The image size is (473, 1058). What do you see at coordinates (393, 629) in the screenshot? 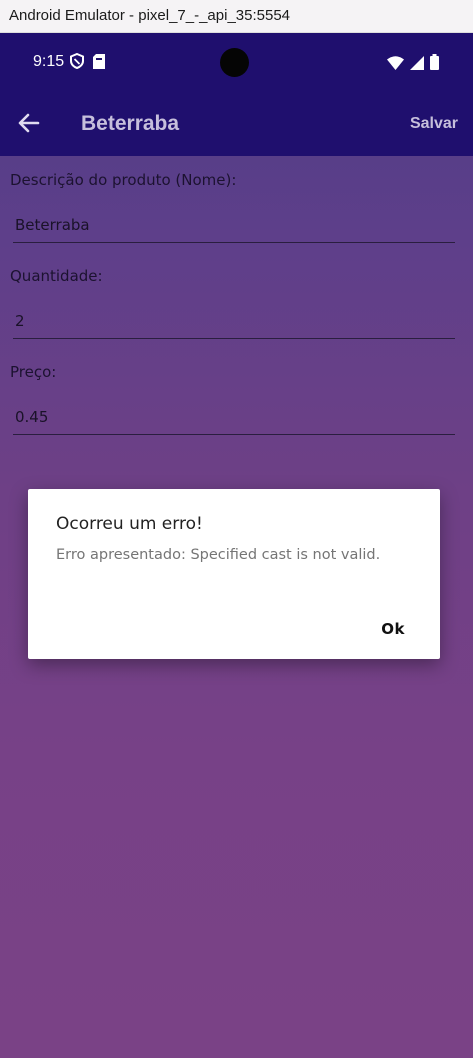
I see `ok-button: Ok` at bounding box center [393, 629].